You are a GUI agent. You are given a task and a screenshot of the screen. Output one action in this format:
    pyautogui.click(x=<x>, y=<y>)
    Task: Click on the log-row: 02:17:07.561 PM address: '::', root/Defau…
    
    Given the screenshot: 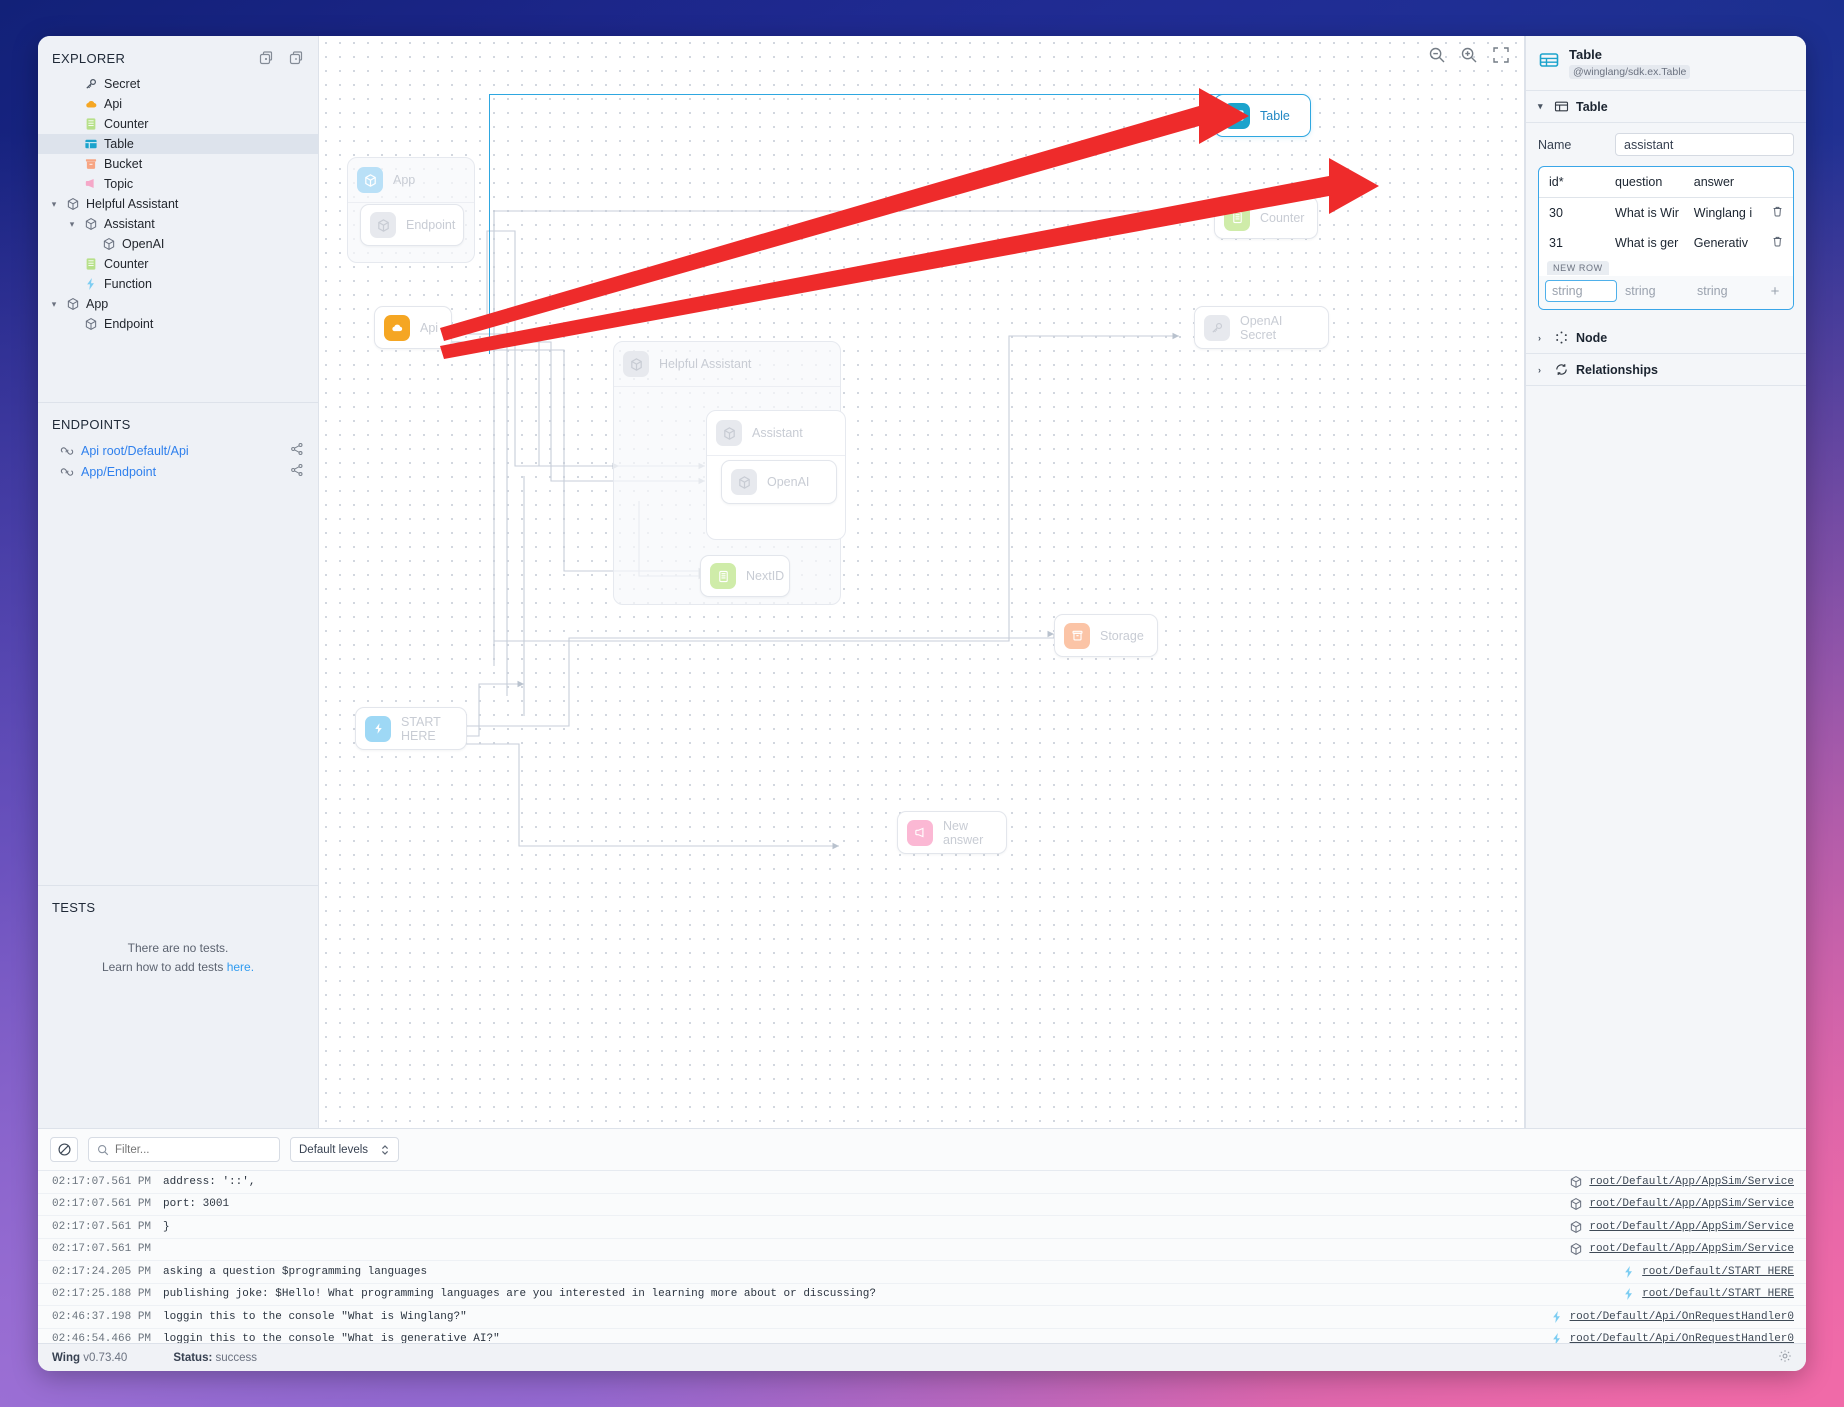 What is the action you would take?
    pyautogui.click(x=922, y=1182)
    